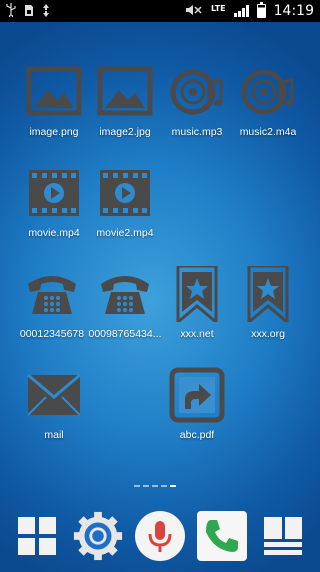 The width and height of the screenshot is (320, 572). Describe the element at coordinates (54, 132) in the screenshot. I see `app-label: image.png` at that location.